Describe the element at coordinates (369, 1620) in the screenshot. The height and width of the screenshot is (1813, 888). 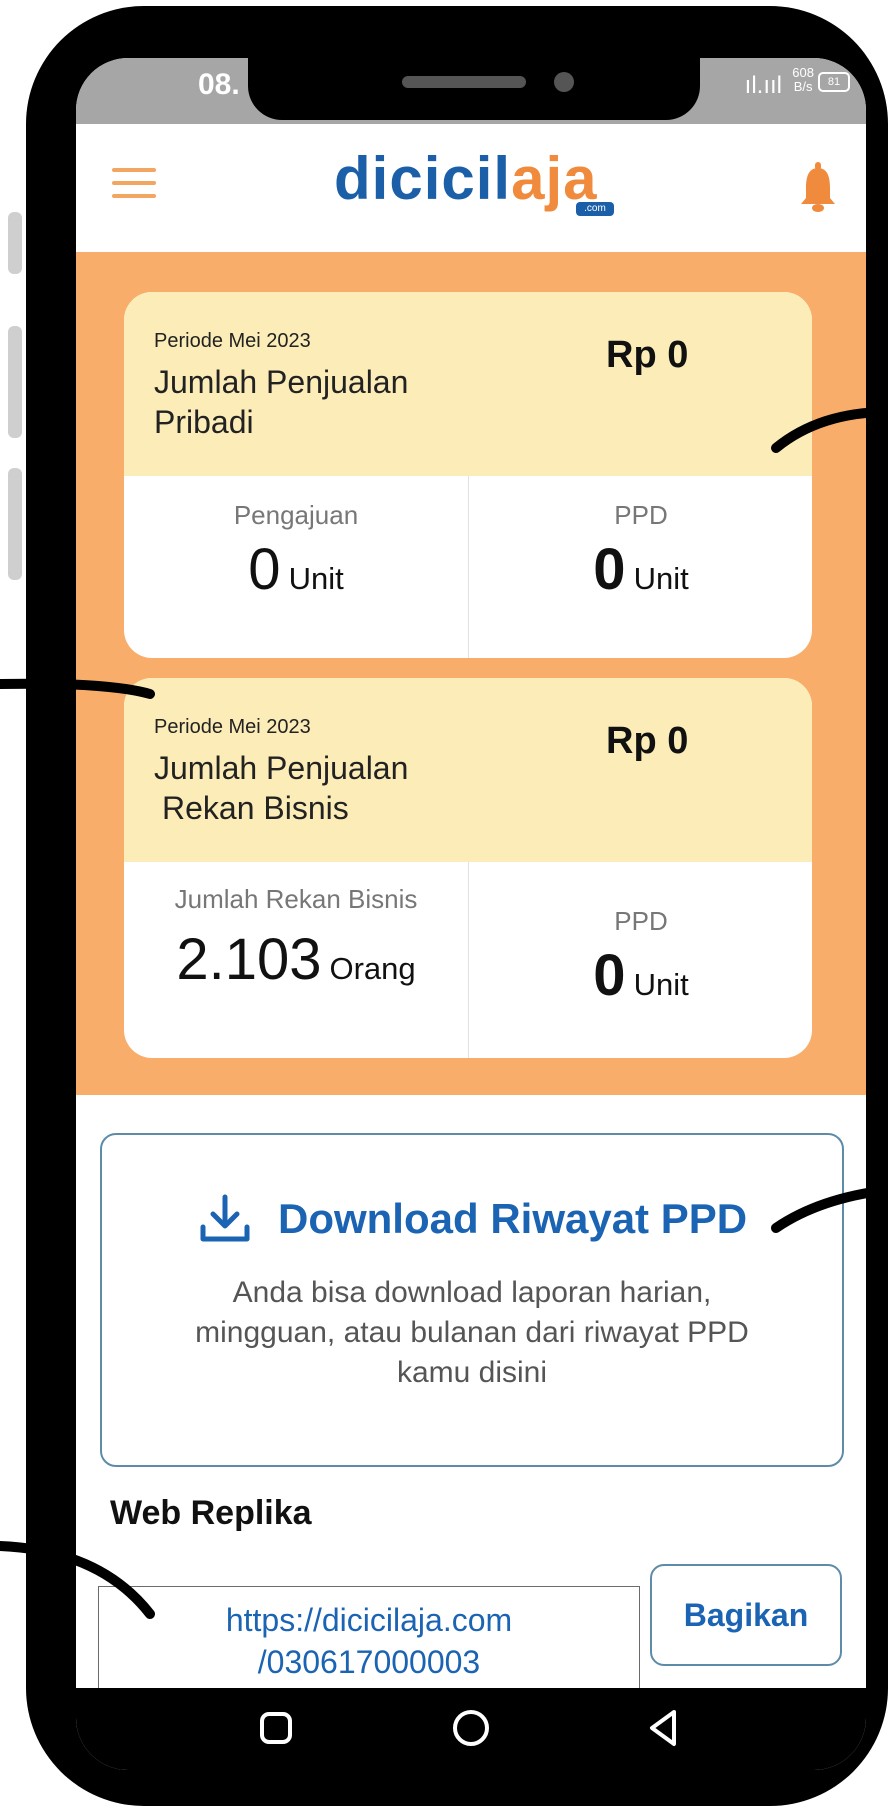
I see `replika-url-line1: https://dicicilaja.com` at that location.